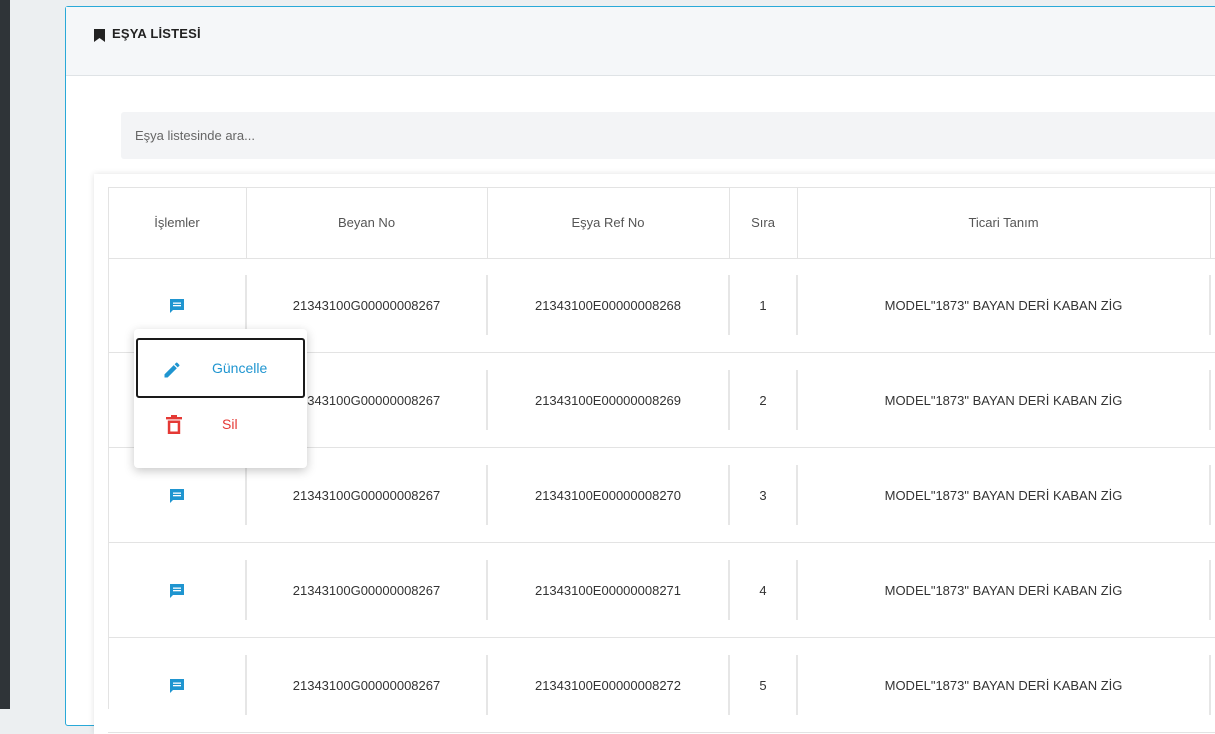 The width and height of the screenshot is (1215, 734). What do you see at coordinates (366, 222) in the screenshot?
I see `column-header: Beyan No` at bounding box center [366, 222].